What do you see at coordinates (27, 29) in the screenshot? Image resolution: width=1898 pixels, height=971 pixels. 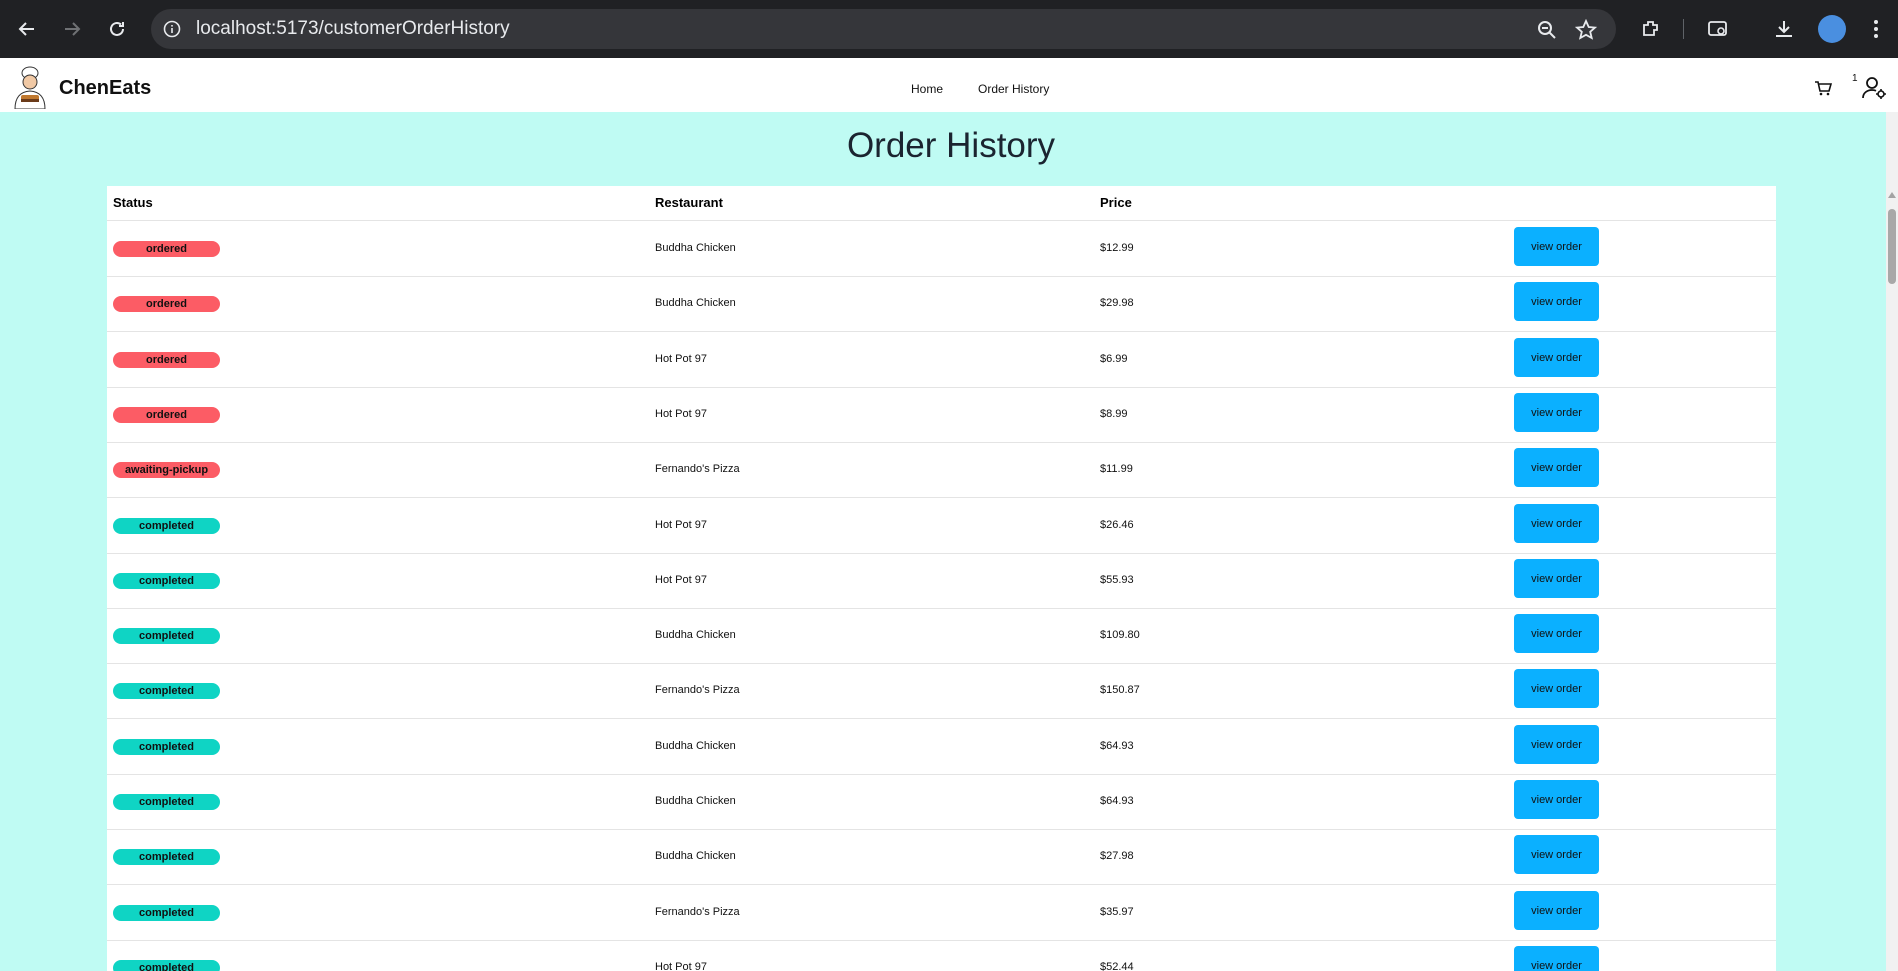 I see `back-icon` at bounding box center [27, 29].